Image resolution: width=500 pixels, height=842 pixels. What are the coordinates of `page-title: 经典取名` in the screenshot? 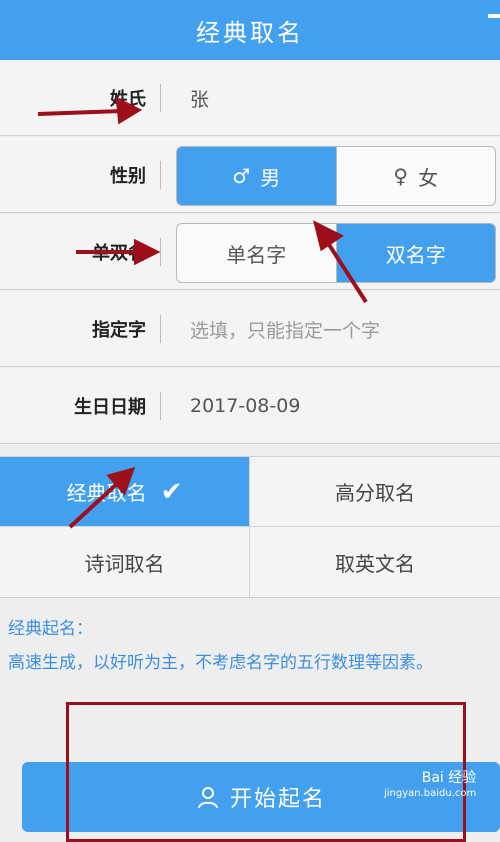 It's located at (250, 32).